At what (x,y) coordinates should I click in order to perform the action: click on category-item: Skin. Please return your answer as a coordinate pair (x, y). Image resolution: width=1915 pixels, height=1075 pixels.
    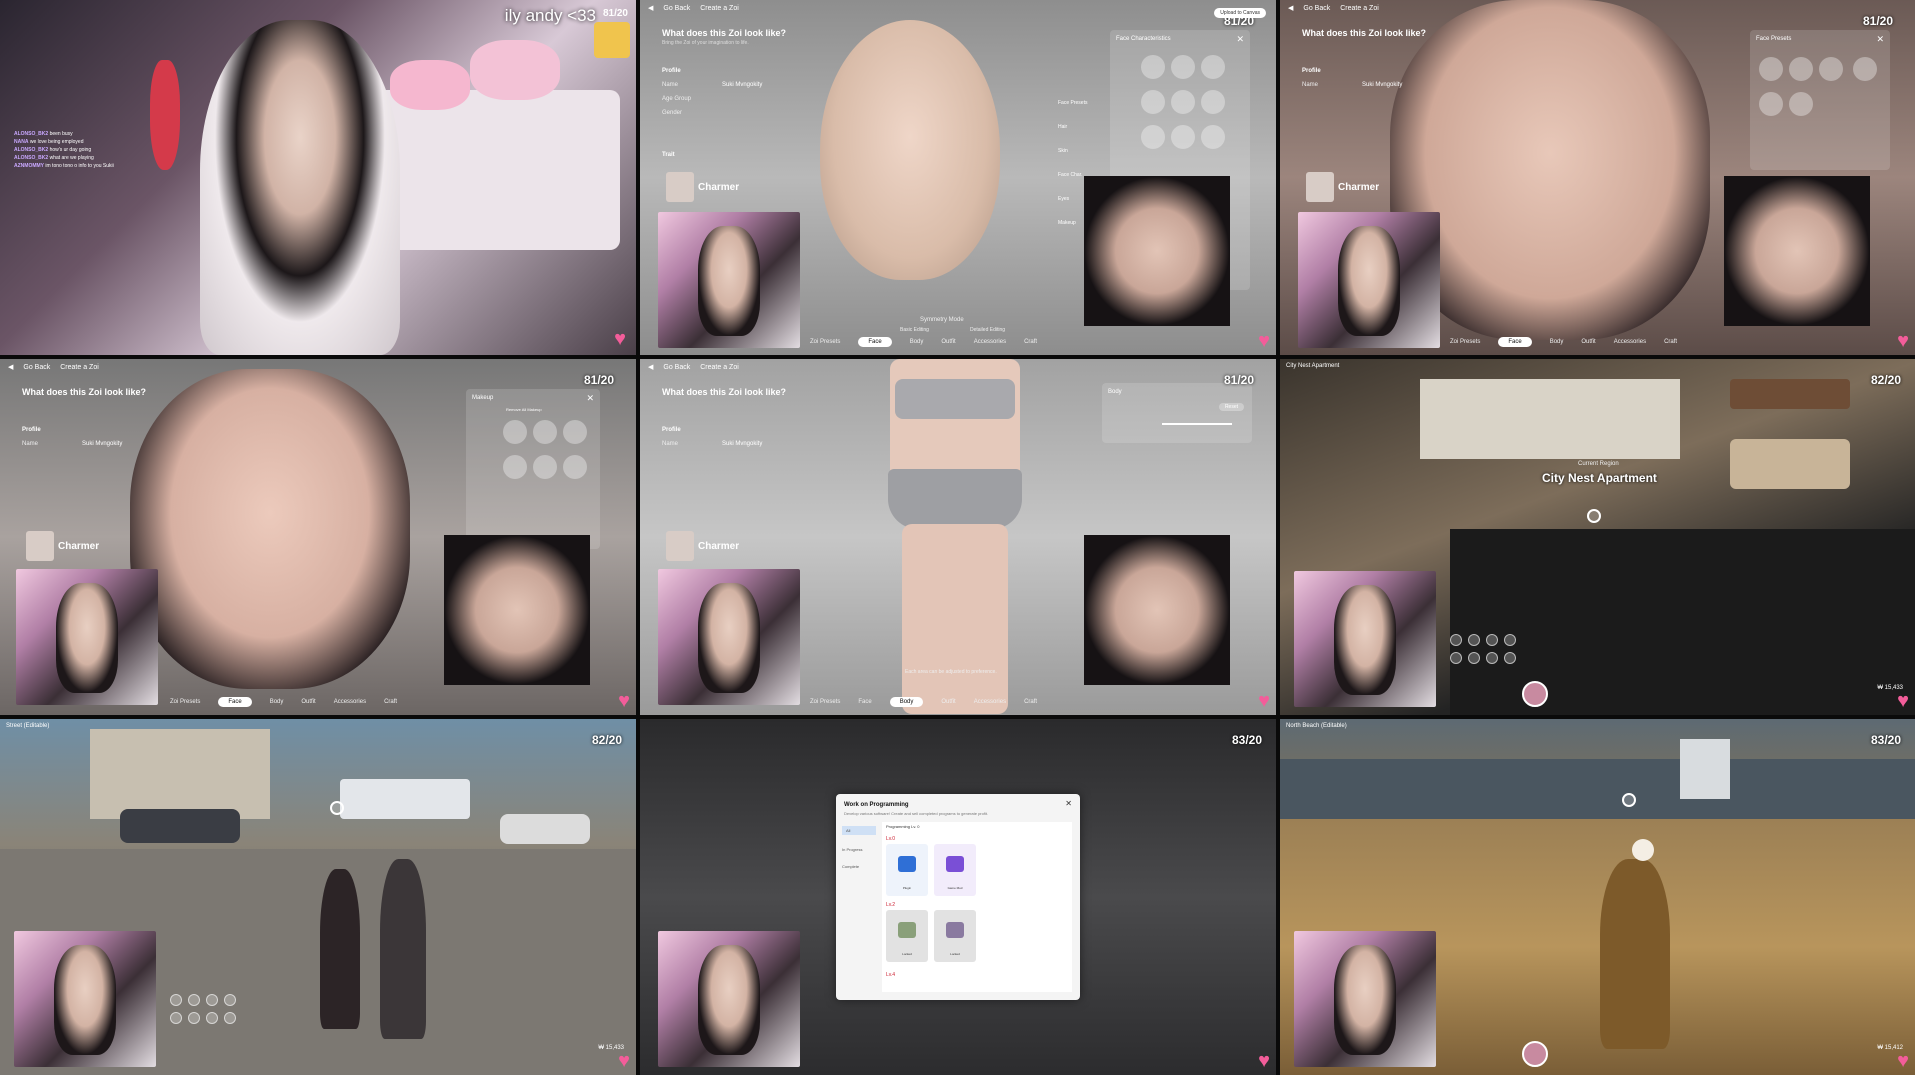
    Looking at the image, I should click on (1072, 151).